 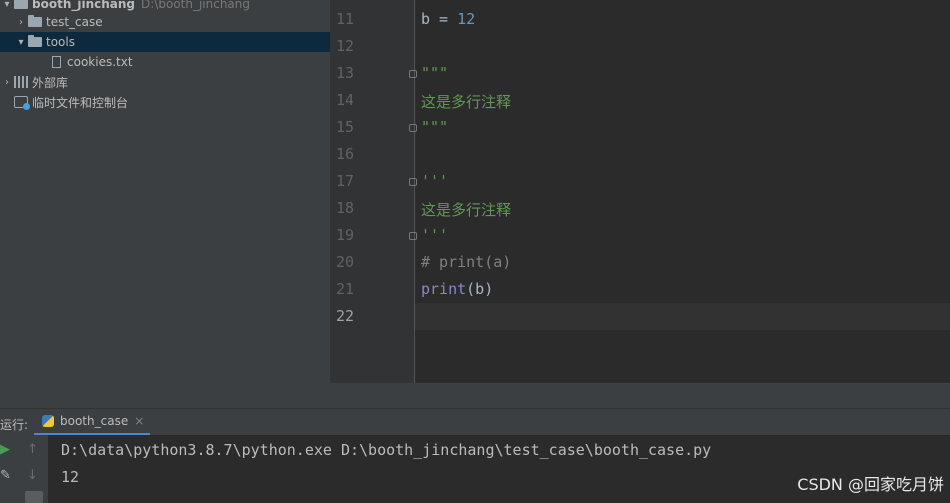 I want to click on text-file-icon, so click(x=56, y=62).